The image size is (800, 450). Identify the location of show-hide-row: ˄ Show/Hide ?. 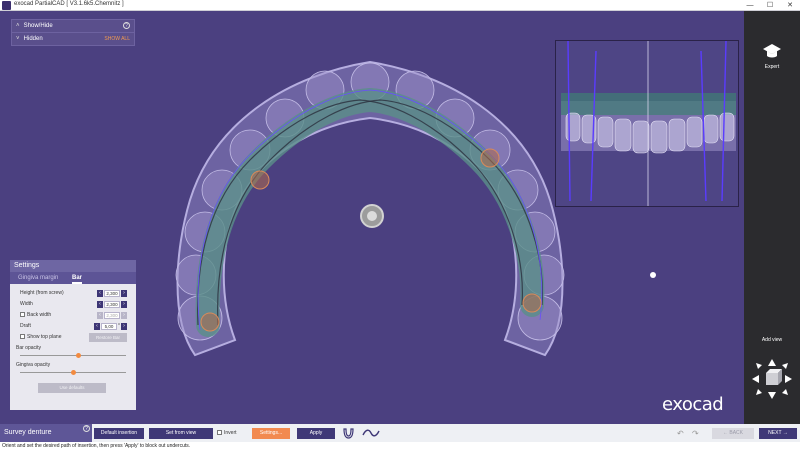
(73, 26).